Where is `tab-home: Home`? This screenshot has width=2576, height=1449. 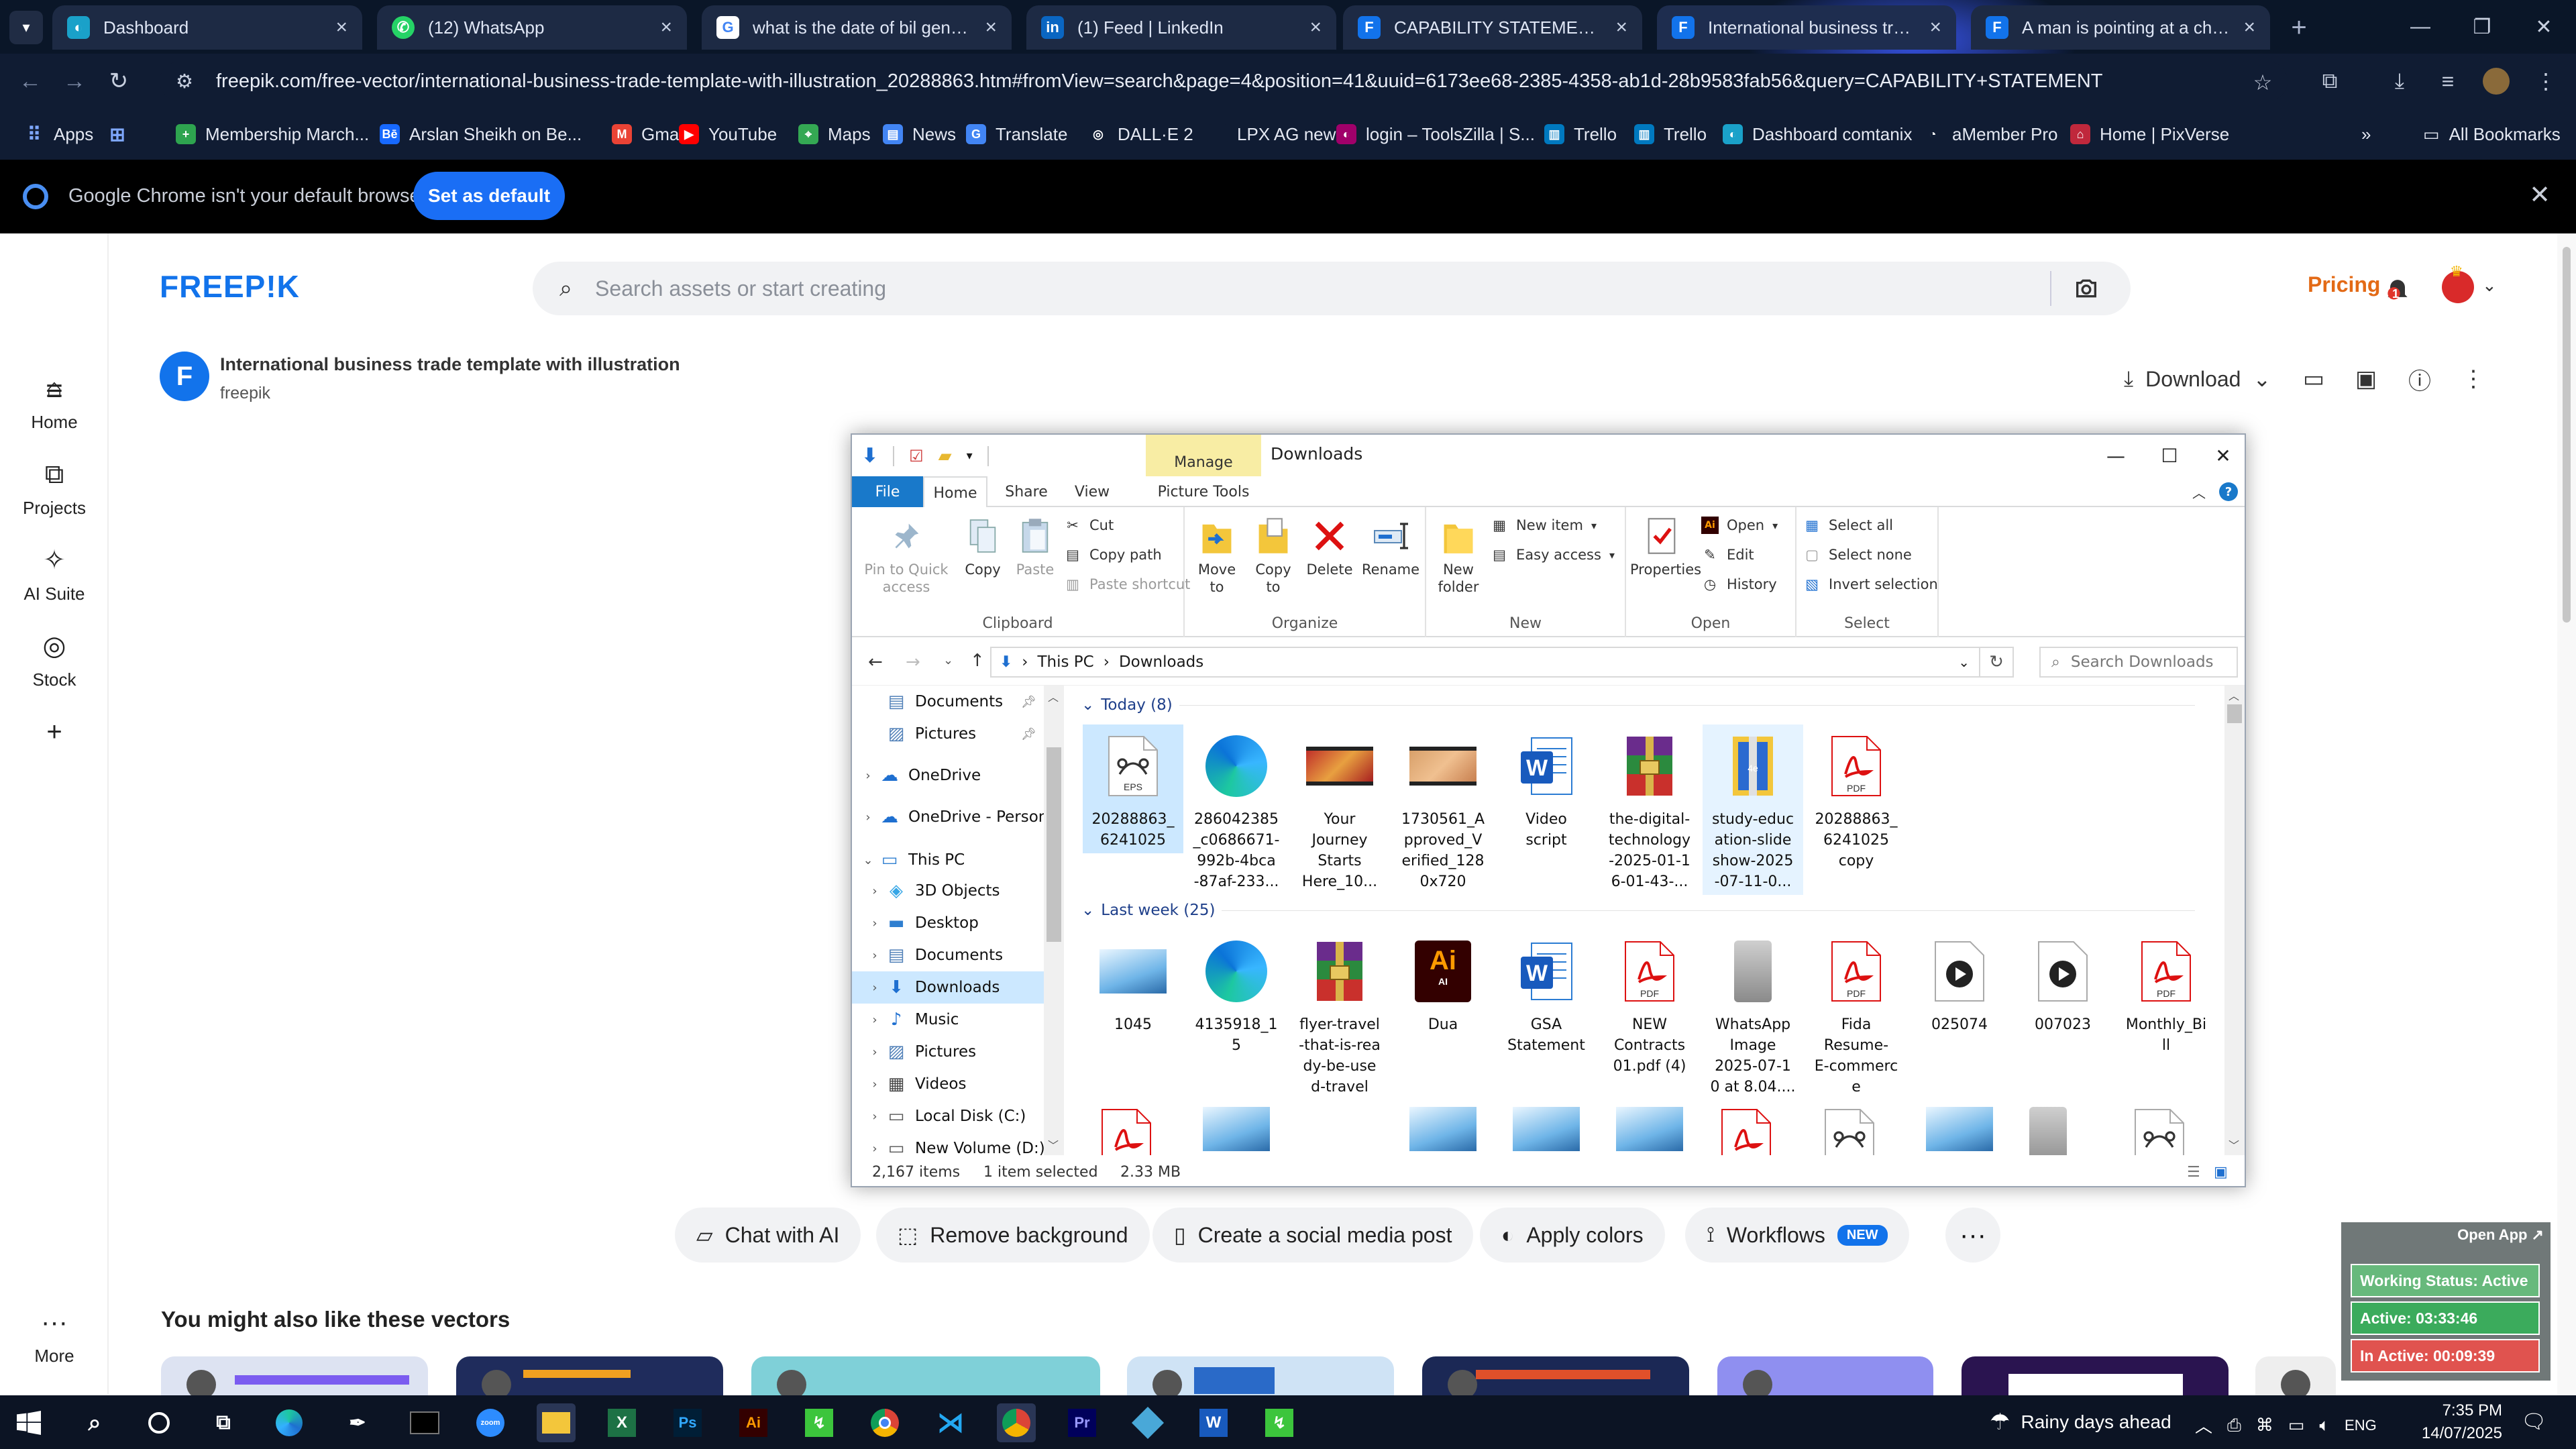
tab-home: Home is located at coordinates (955, 492).